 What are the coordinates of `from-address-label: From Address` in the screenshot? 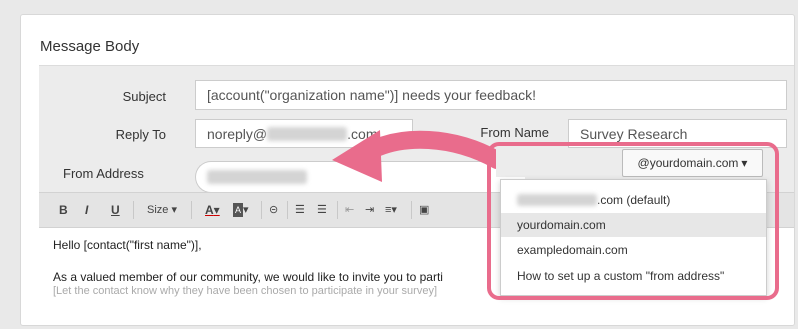 It's located at (103, 173).